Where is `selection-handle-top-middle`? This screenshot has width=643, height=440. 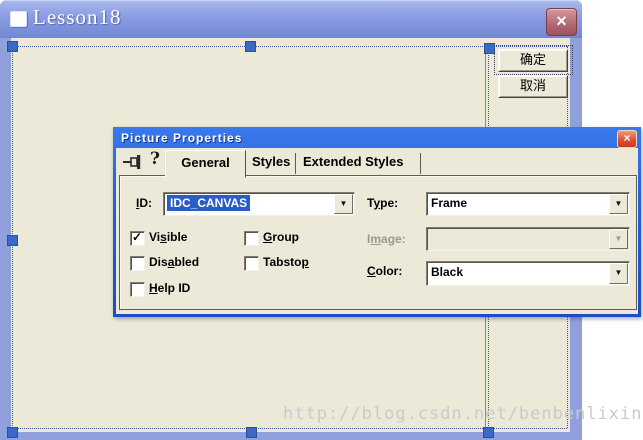 selection-handle-top-middle is located at coordinates (250, 46).